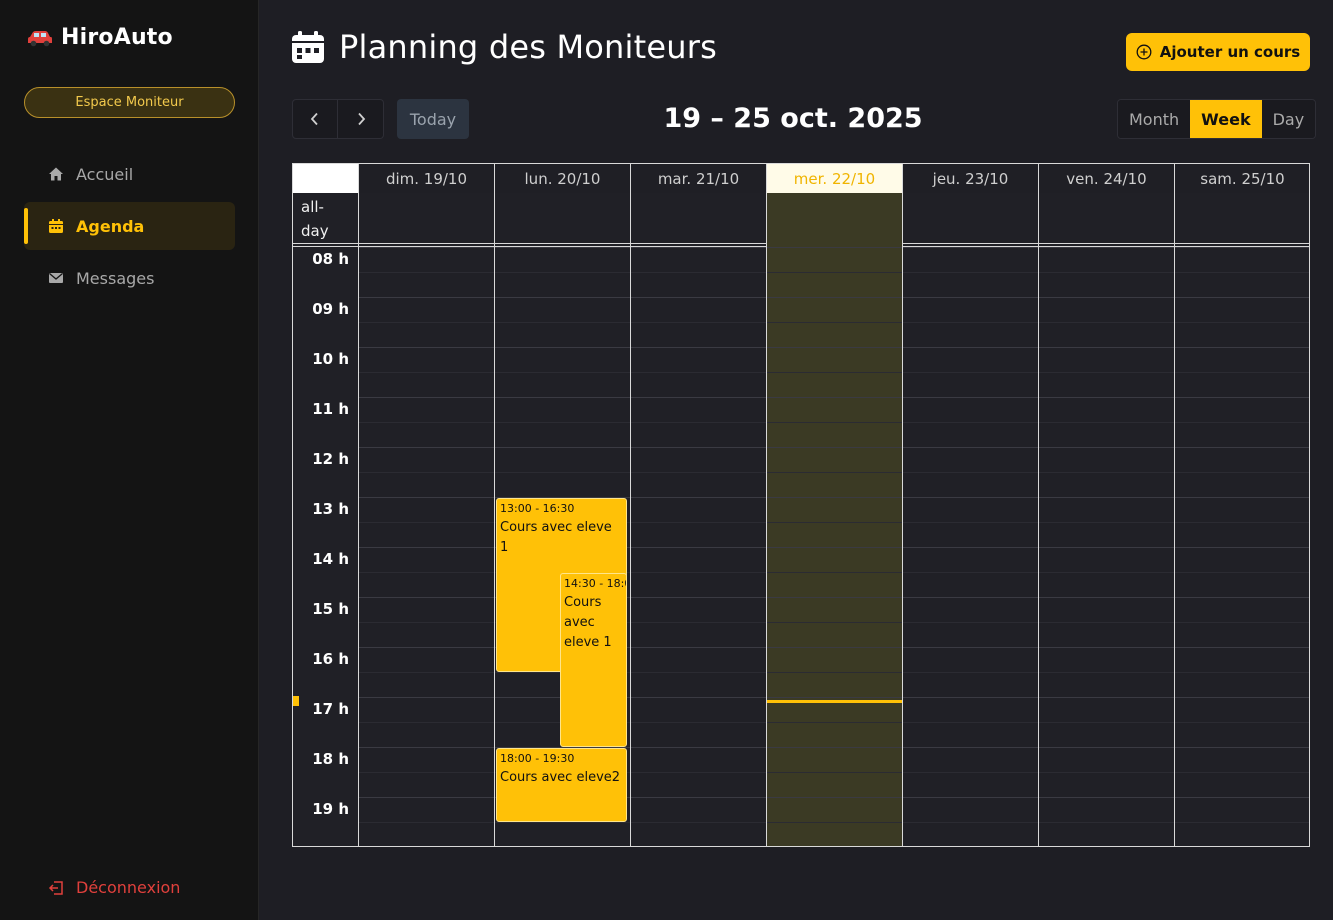  What do you see at coordinates (56, 174) in the screenshot?
I see `home-icon` at bounding box center [56, 174].